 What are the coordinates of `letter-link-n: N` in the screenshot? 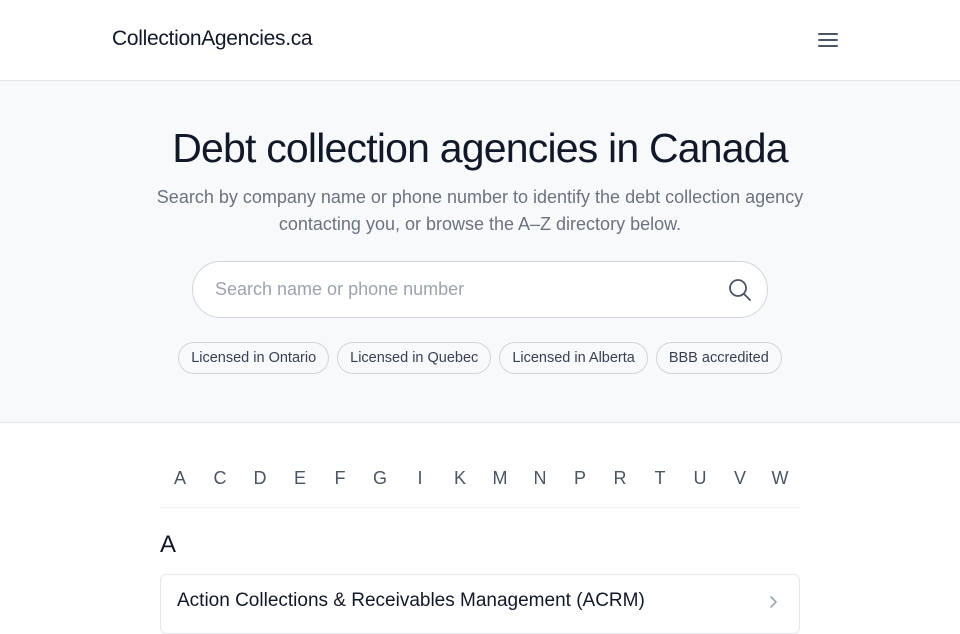 It's located at (540, 478).